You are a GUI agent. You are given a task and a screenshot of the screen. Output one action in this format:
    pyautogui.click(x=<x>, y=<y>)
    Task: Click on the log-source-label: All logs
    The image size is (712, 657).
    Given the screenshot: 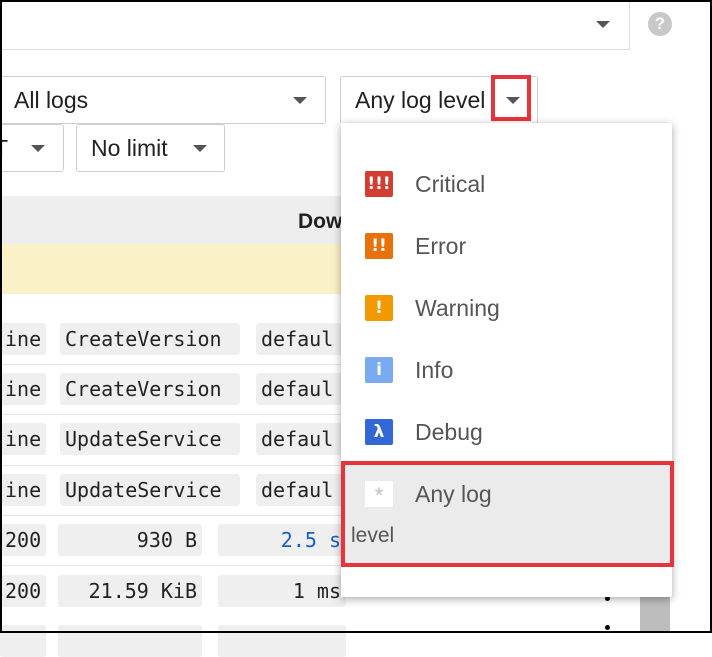 What is the action you would take?
    pyautogui.click(x=51, y=100)
    